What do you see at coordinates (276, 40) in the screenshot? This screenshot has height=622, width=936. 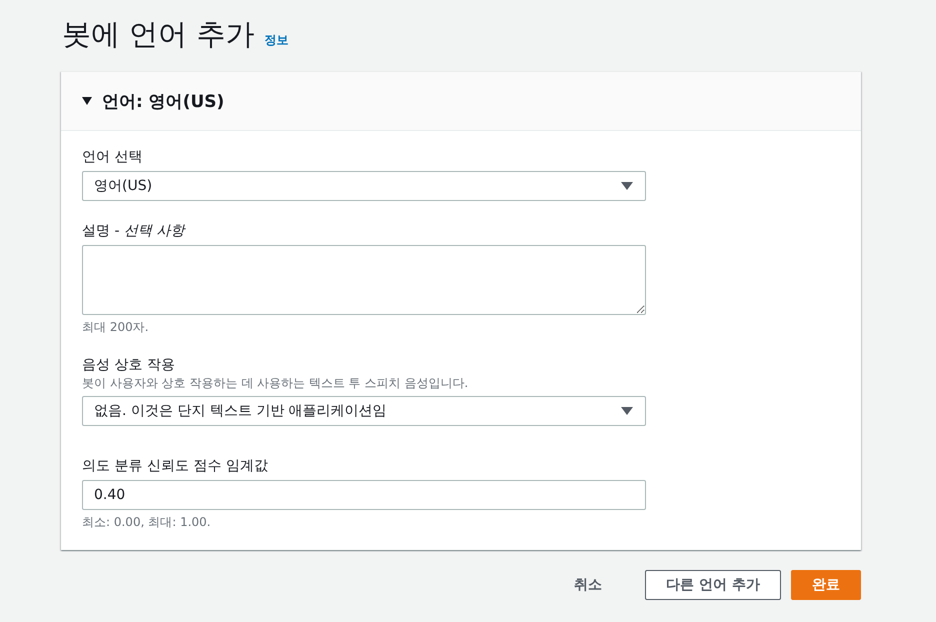 I see `info-link: 정보` at bounding box center [276, 40].